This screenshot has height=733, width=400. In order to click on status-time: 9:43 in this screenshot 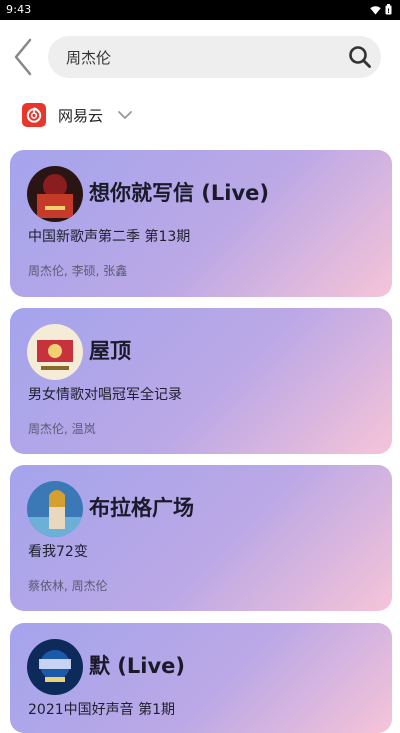, I will do `click(19, 9)`.